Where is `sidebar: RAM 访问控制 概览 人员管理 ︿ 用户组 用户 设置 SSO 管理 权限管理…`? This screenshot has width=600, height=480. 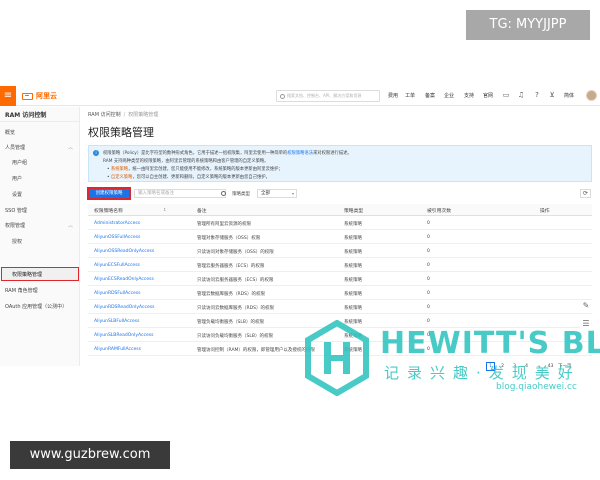
sidebar: RAM 访问控制 概览 人员管理 ︿ 用户组 用户 设置 SSO 管理 权限管理… is located at coordinates (40, 236).